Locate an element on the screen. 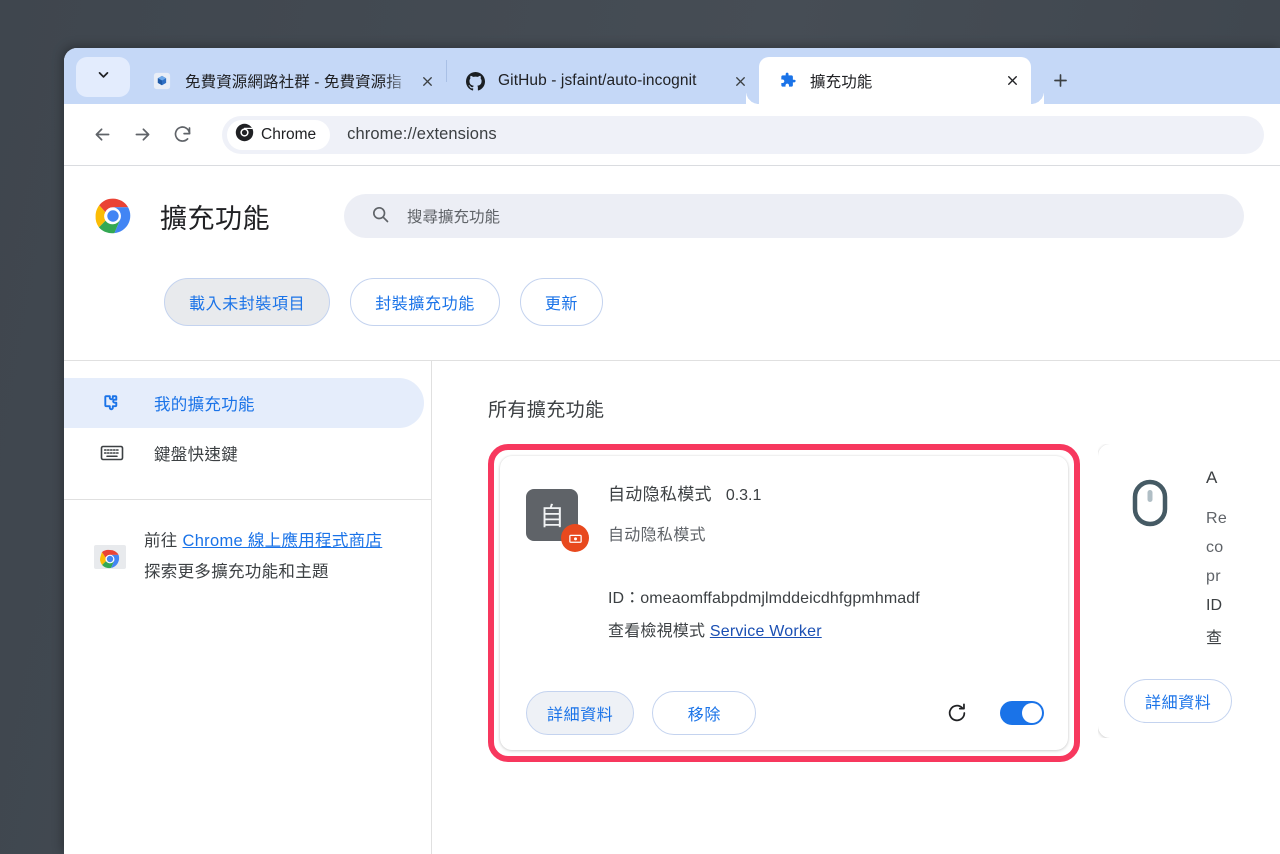  page-title: 擴充功能 is located at coordinates (215, 218).